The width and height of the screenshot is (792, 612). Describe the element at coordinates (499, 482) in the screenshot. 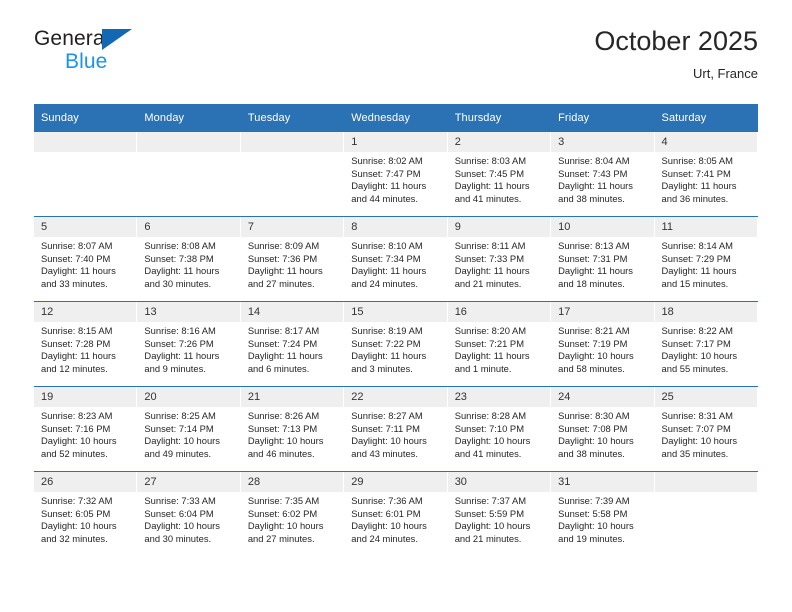

I see `day-number: 30` at that location.